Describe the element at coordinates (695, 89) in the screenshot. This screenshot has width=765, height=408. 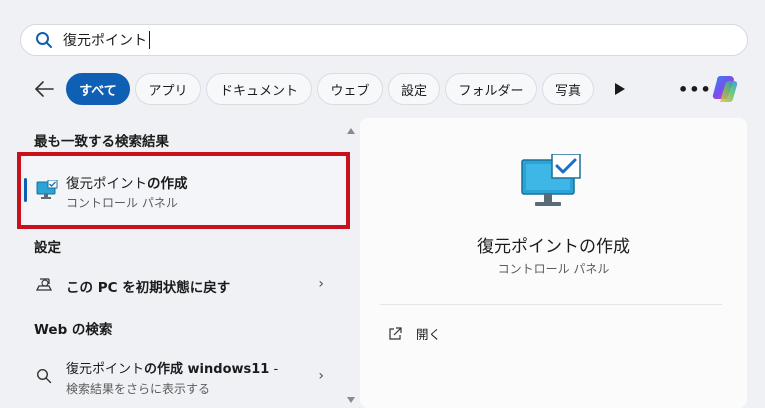
I see `more-options-button: •••` at that location.